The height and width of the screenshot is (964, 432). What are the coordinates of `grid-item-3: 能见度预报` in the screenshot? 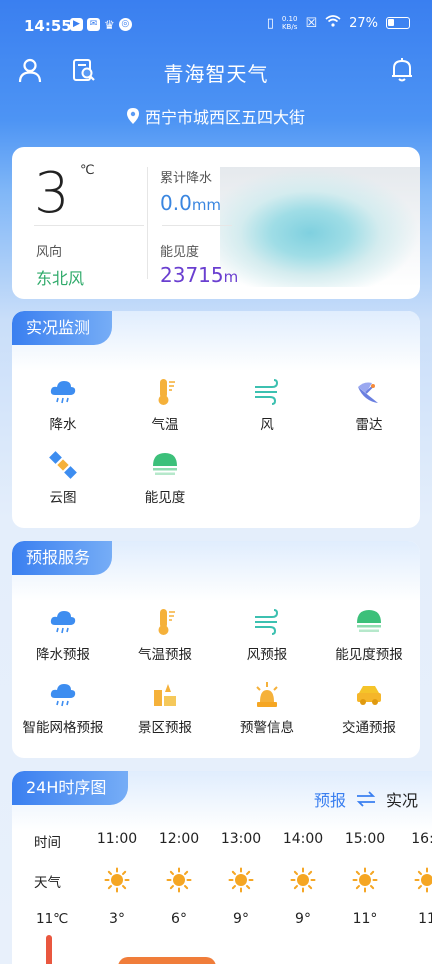 It's located at (369, 635).